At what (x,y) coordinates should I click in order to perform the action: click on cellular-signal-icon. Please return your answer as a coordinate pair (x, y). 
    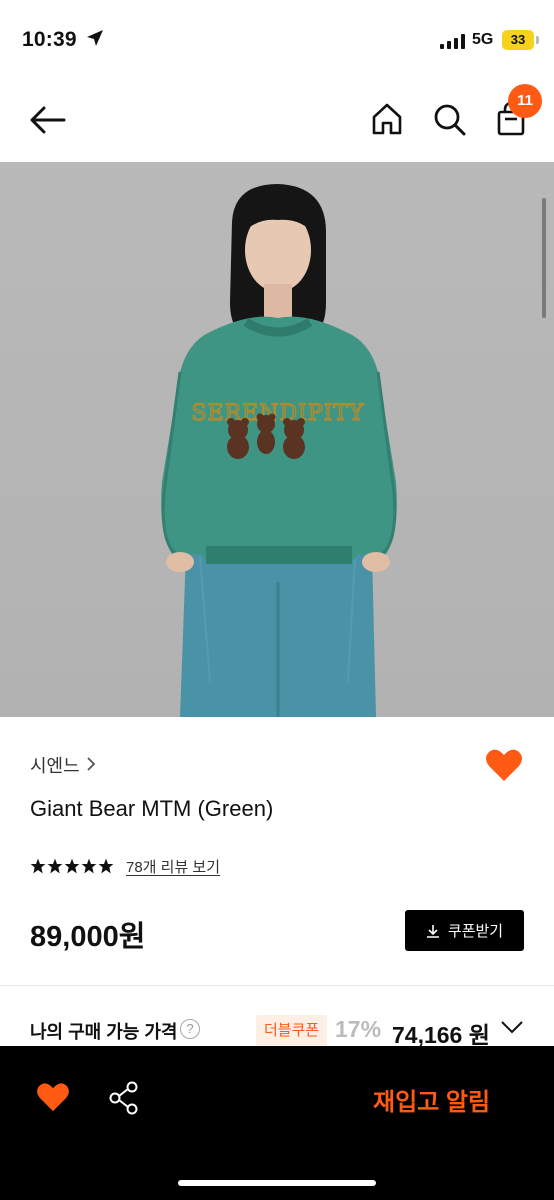
    Looking at the image, I should click on (452, 41).